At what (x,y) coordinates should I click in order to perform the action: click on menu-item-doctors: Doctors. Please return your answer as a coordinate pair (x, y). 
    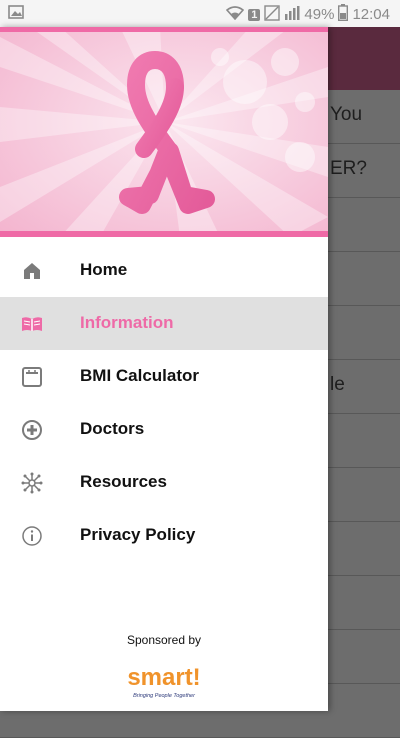
    Looking at the image, I should click on (164, 429).